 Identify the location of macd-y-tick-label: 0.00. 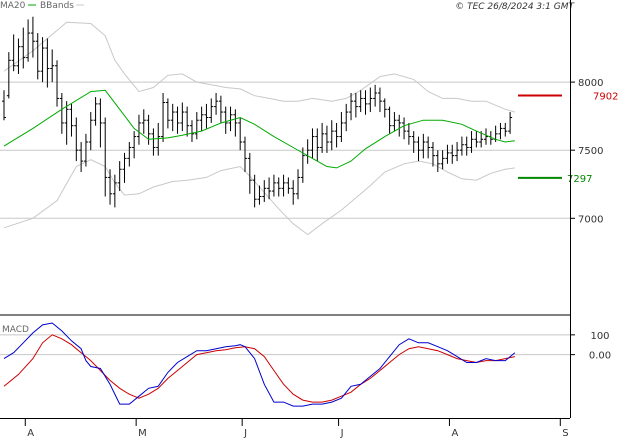
(600, 356).